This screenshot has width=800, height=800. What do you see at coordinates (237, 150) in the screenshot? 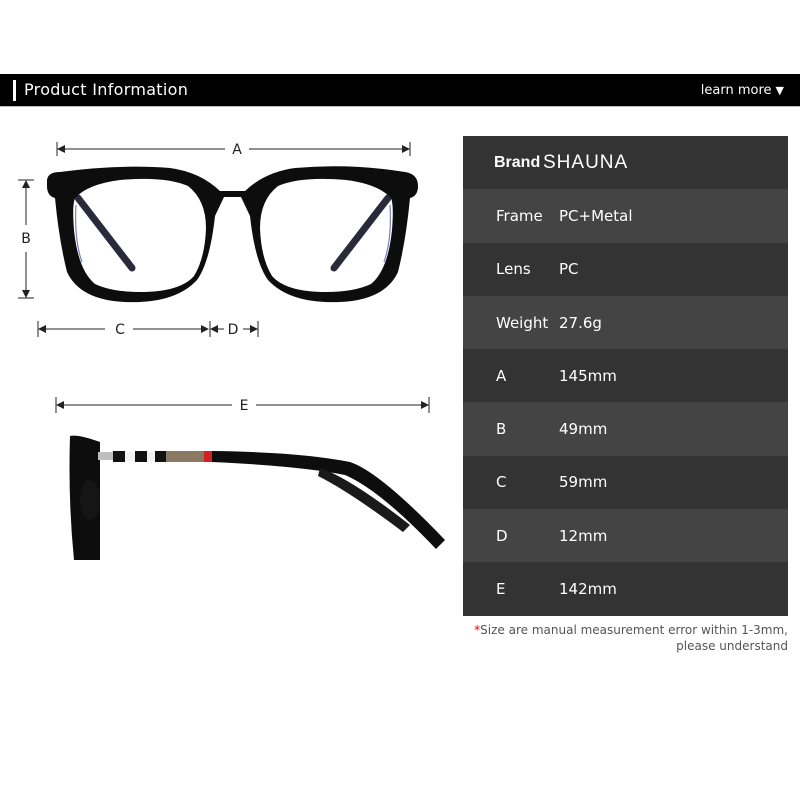
I see `dimension-label-a: A` at bounding box center [237, 150].